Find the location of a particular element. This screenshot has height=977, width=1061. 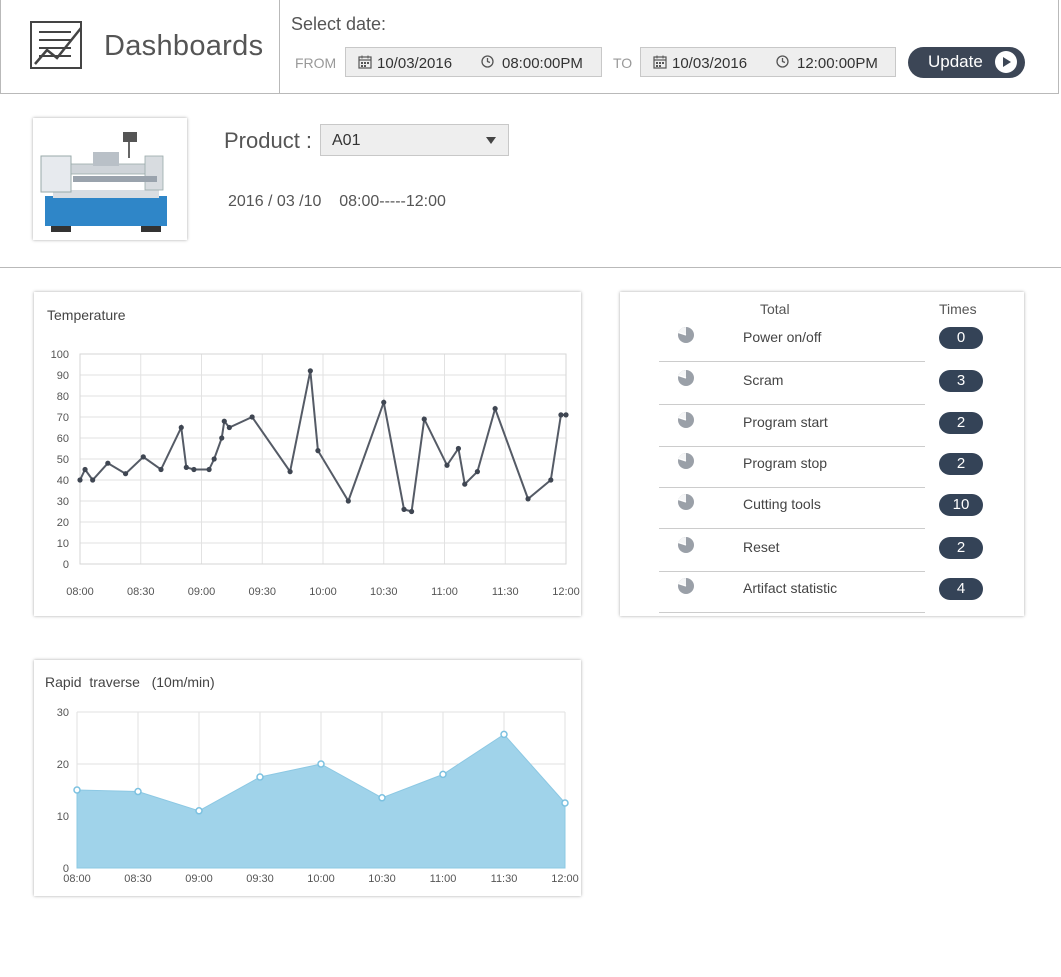

y-tick-label: 30 is located at coordinates (63, 713).